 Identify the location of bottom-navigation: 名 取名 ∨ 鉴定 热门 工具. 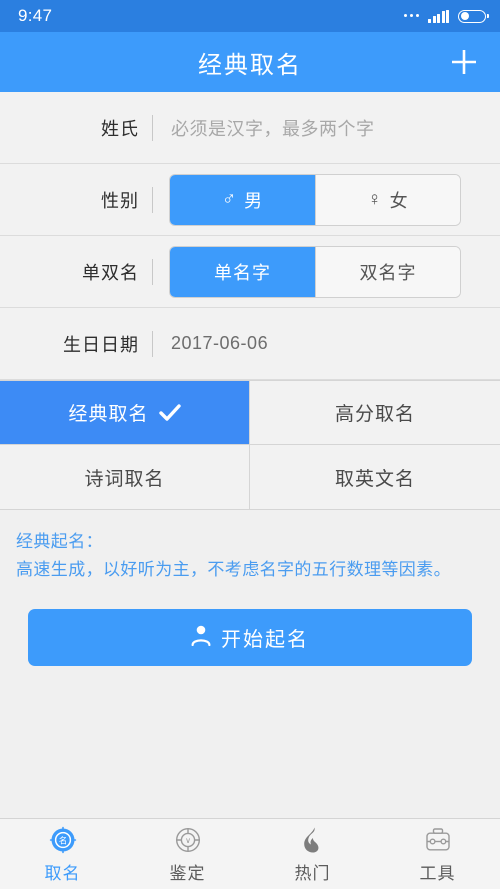
(250, 853).